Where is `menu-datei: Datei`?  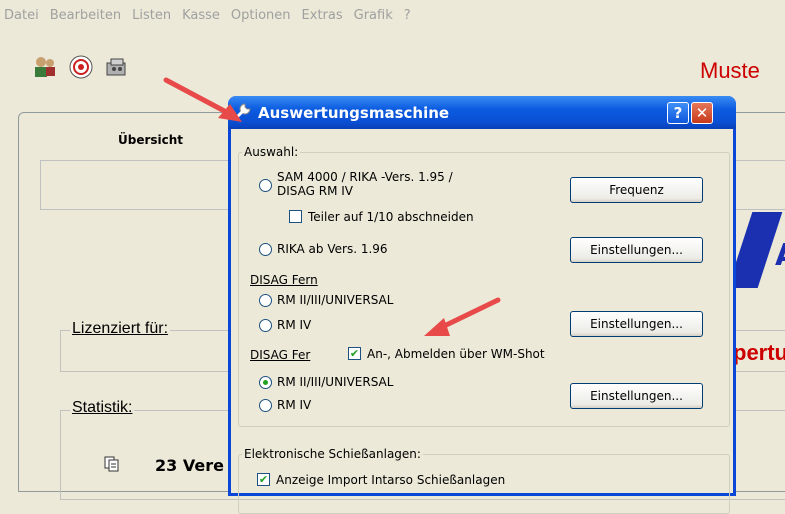 menu-datei: Datei is located at coordinates (21, 15).